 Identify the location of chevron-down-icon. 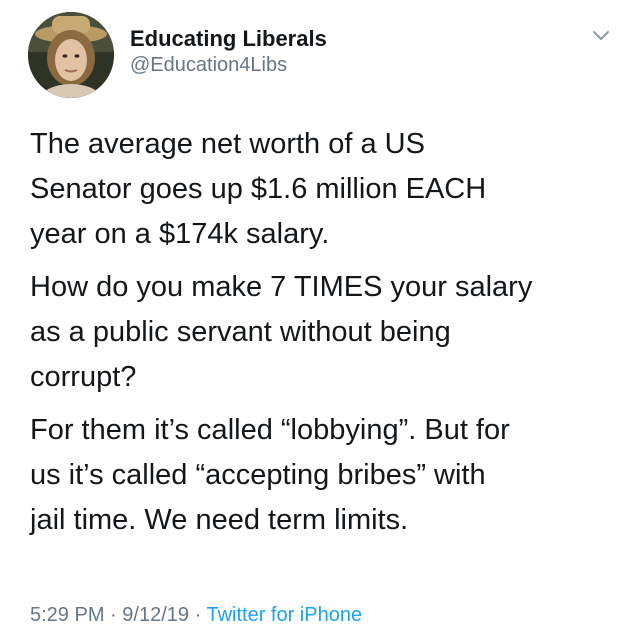
(601, 35).